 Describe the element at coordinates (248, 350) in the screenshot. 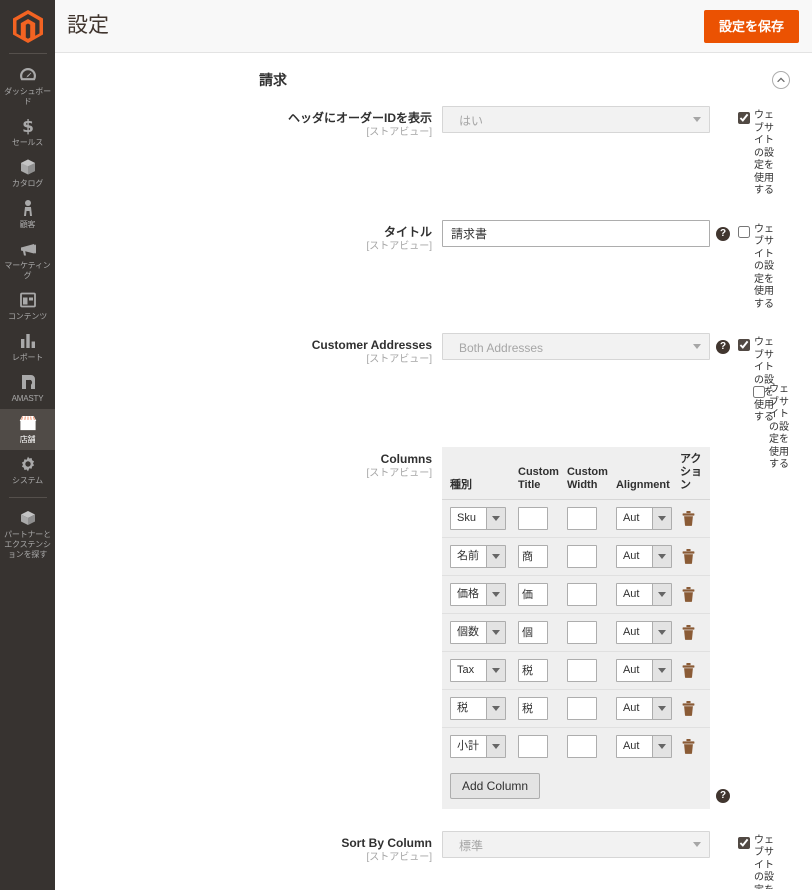

I see `field-label: Customer Addresses [ストアビュー]` at that location.